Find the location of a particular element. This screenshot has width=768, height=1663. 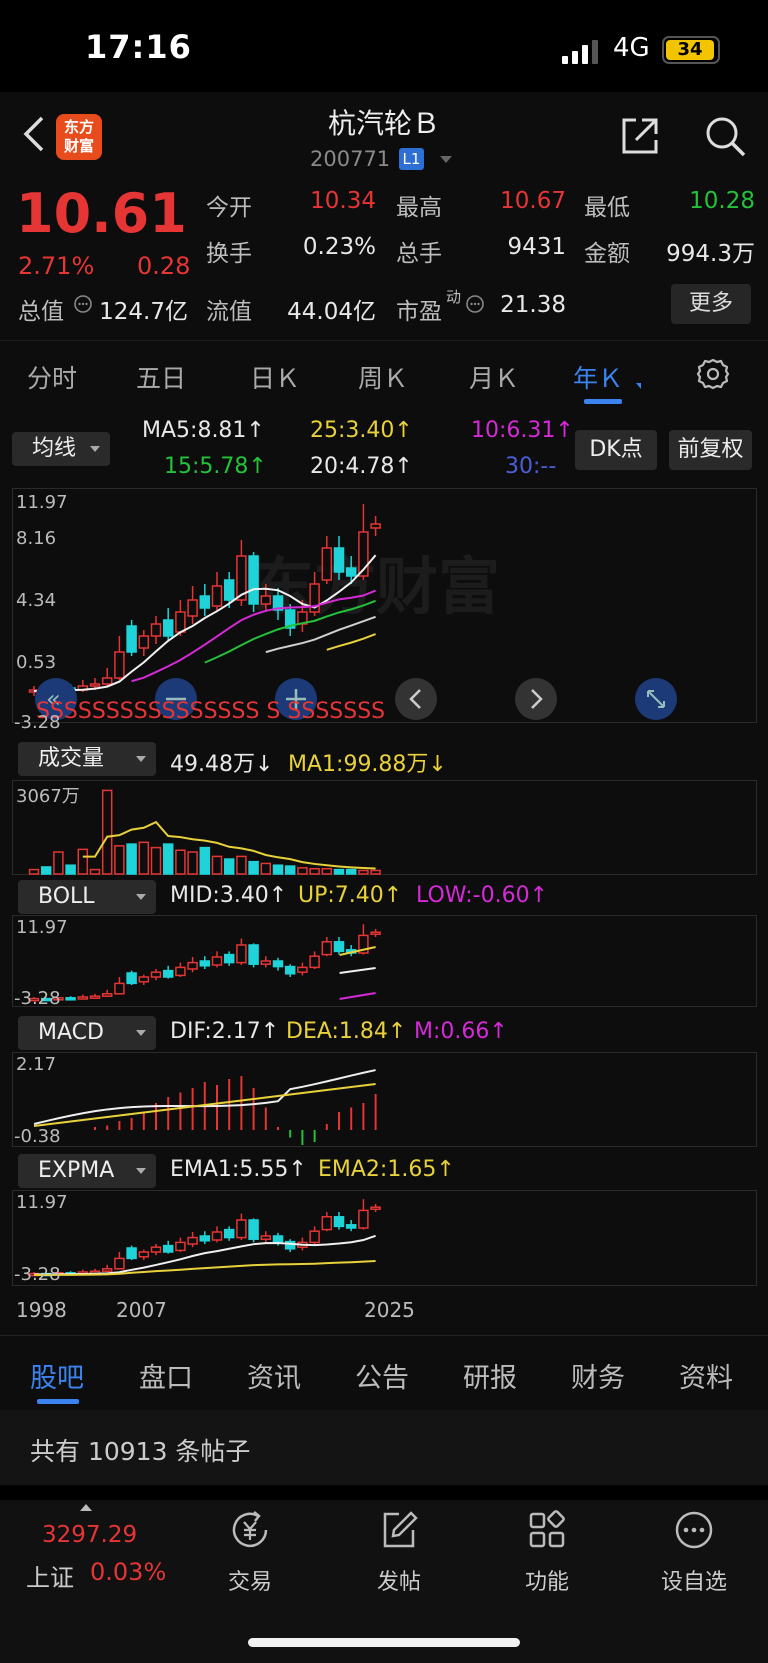

adjust-button: 前复权 is located at coordinates (710, 450).